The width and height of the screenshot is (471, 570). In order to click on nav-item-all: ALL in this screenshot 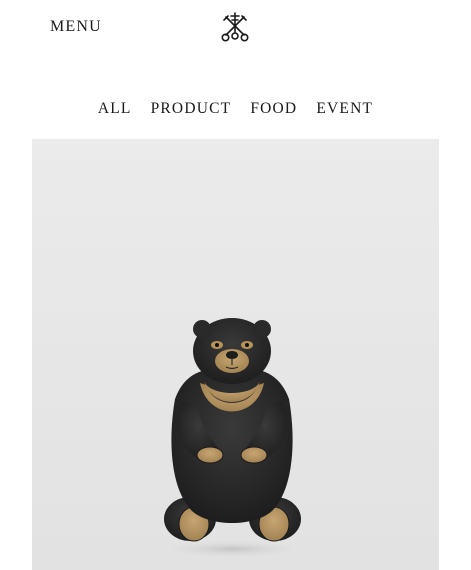, I will do `click(115, 109)`.